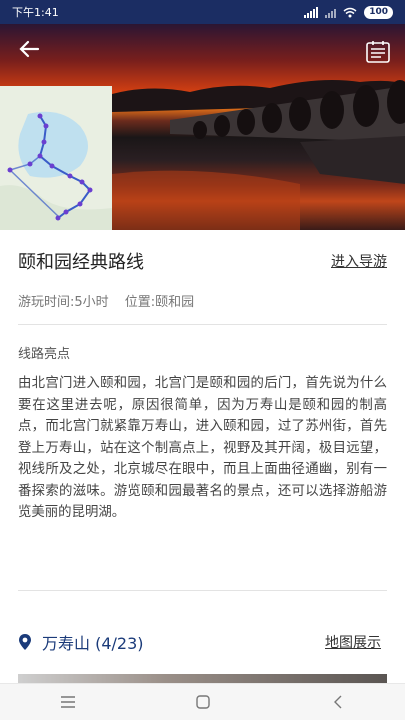  I want to click on stop-name: 万寿山 (4/23), so click(93, 643).